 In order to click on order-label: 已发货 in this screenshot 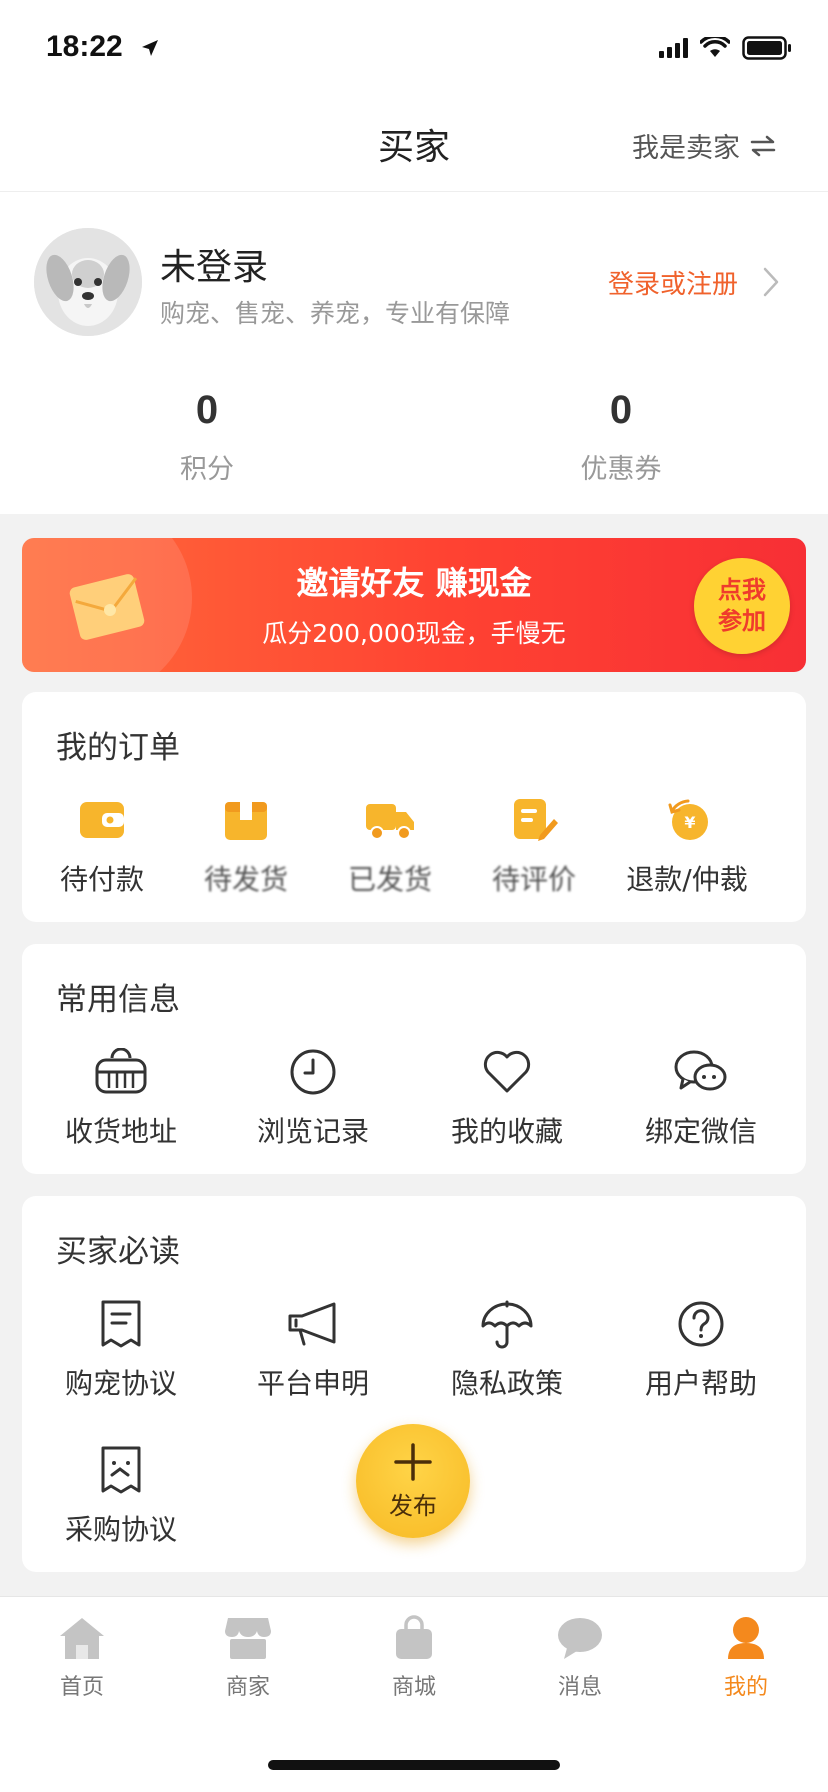, I will do `click(389, 879)`.